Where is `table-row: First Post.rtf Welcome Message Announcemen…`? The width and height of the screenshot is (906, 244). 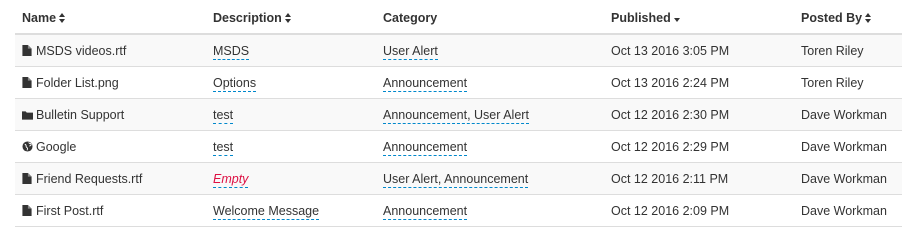 table-row: First Post.rtf Welcome Message Announcemen… is located at coordinates (458, 210).